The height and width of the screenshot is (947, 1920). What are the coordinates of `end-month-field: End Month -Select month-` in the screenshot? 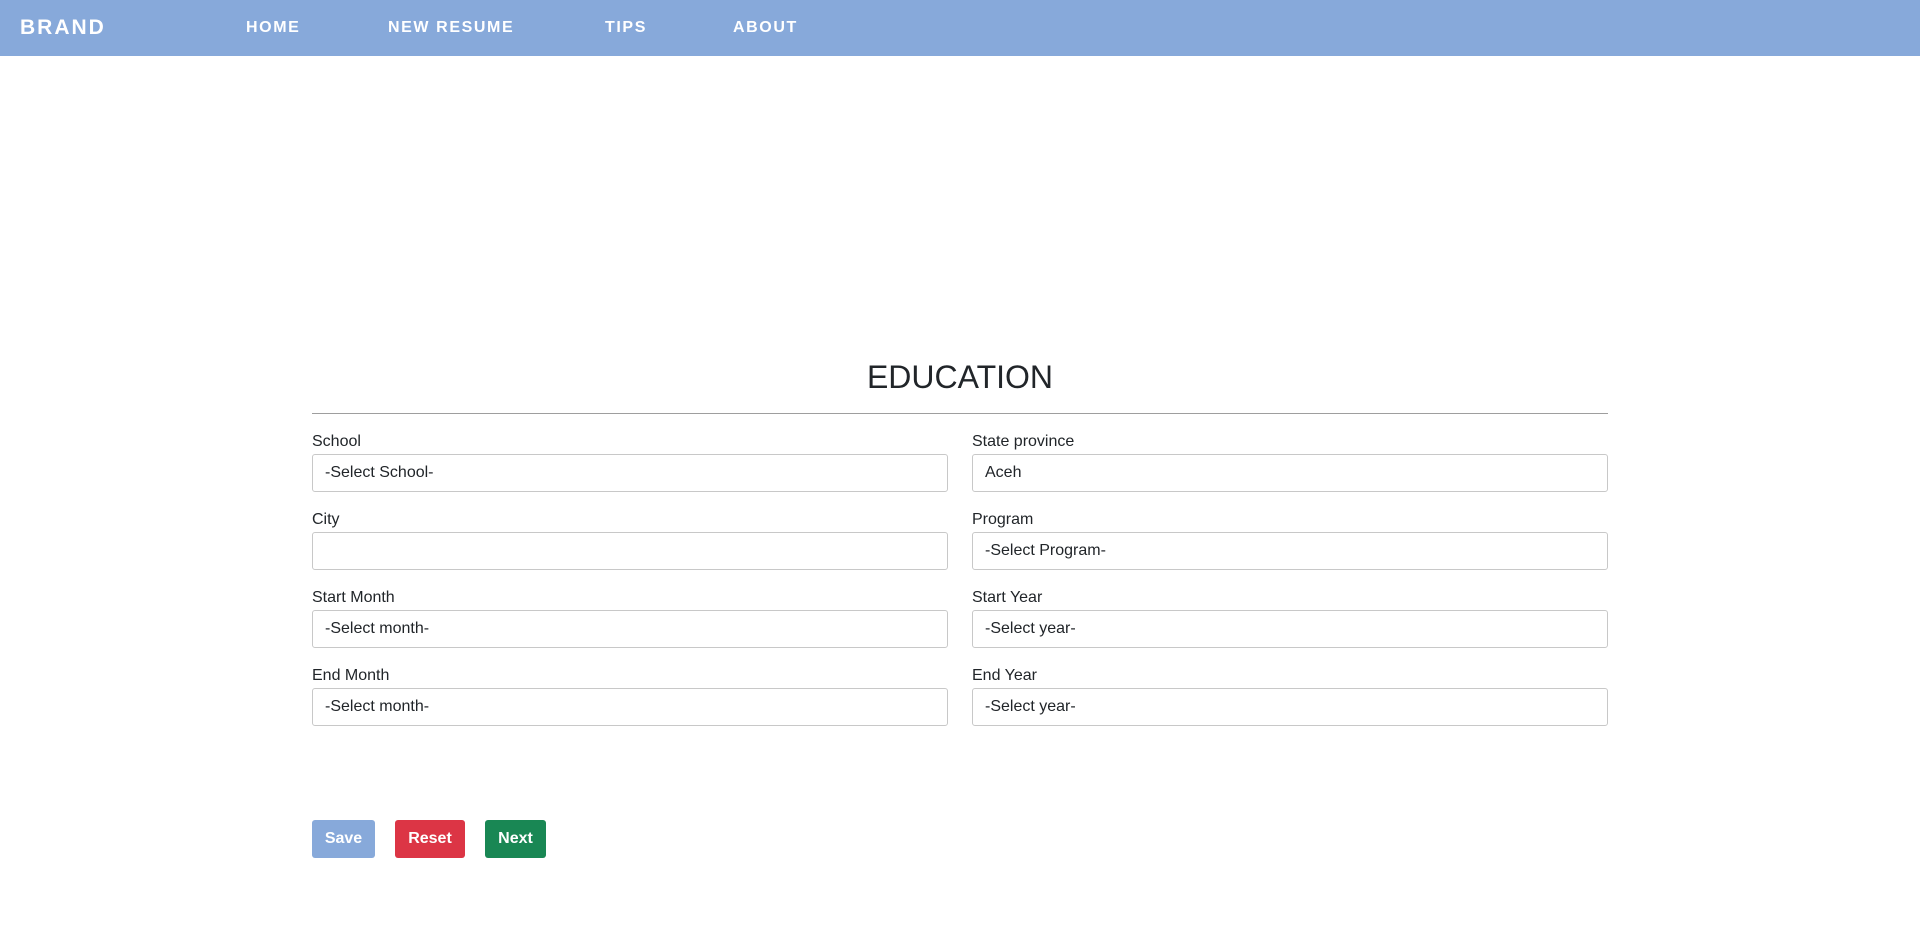 It's located at (630, 696).